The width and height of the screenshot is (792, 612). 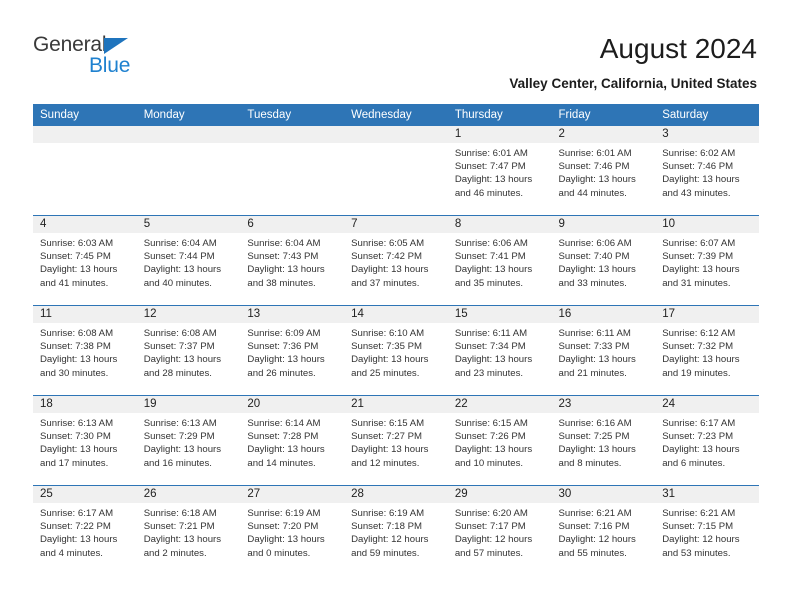 I want to click on sunset-text: Sunset: 7:25 PM, so click(x=594, y=437).